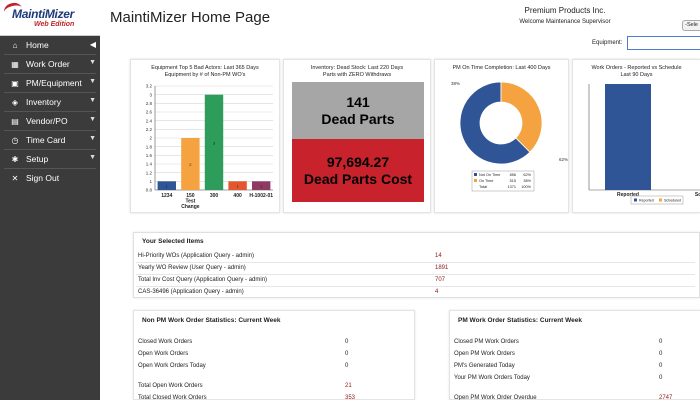 This screenshot has height=400, width=700. Describe the element at coordinates (348, 386) in the screenshot. I see `stat-value: 21` at that location.